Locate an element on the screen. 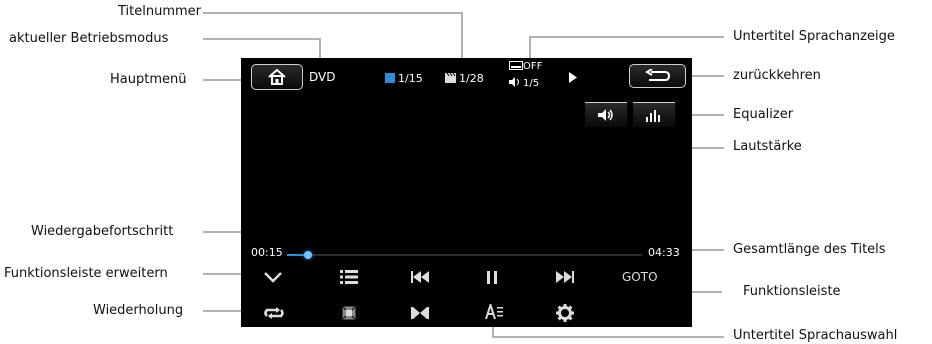  callout-repeat: Wiederholung is located at coordinates (138, 310).